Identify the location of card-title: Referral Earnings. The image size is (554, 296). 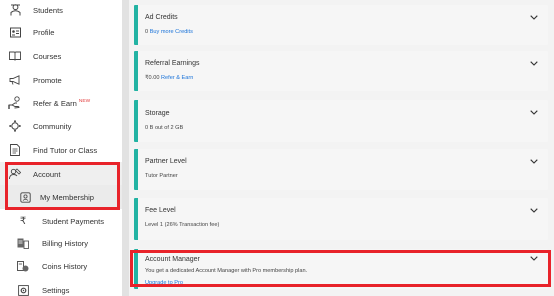
(172, 63).